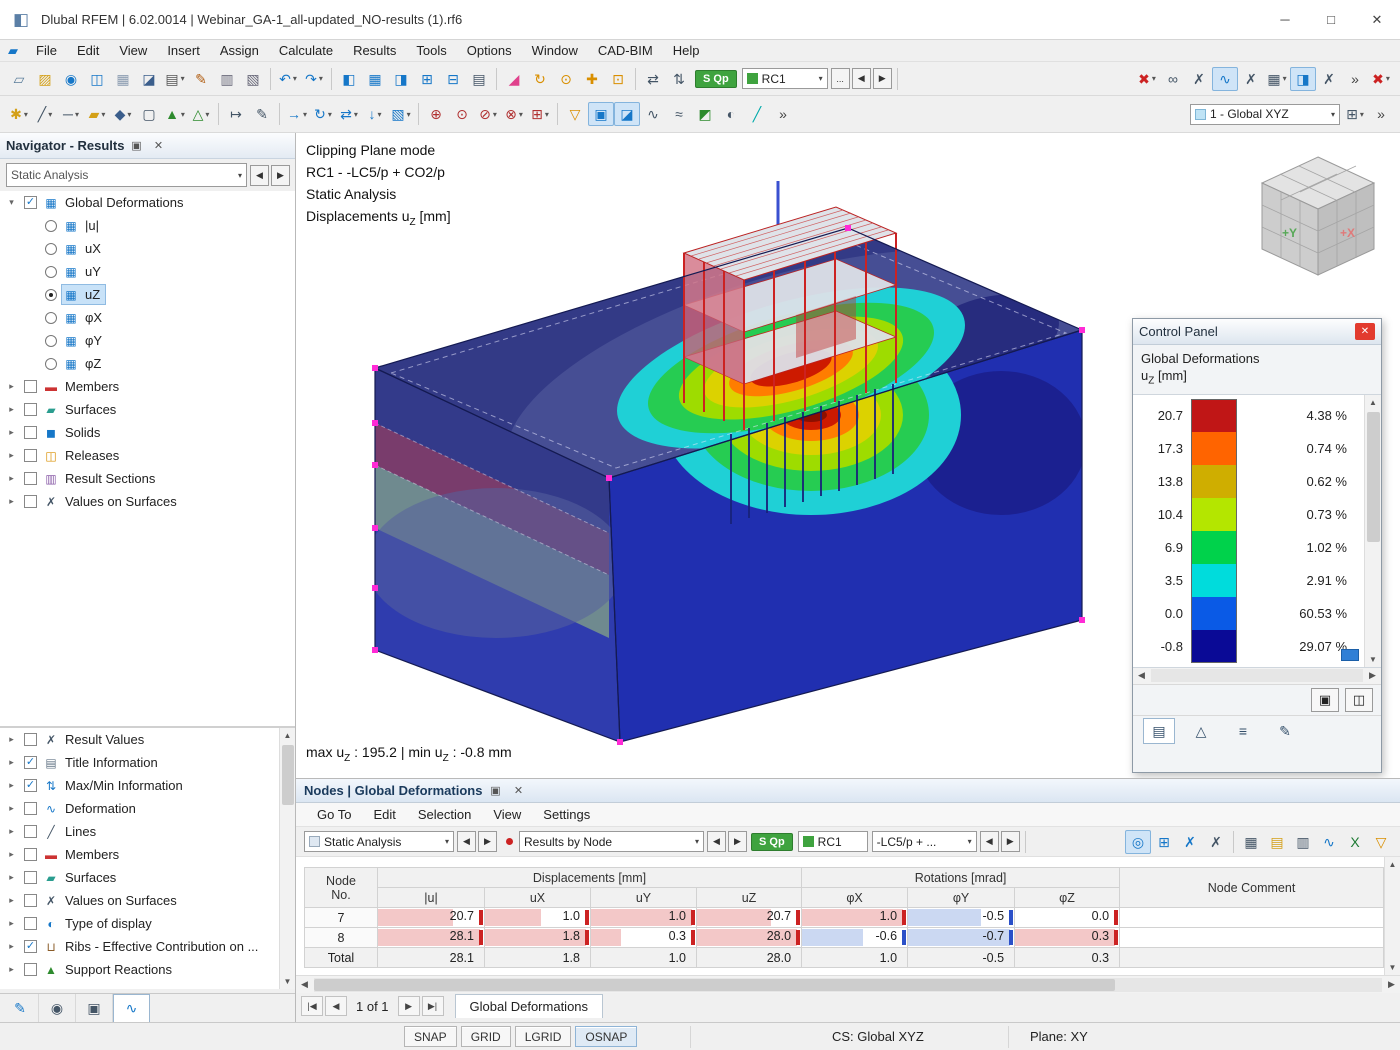 Image resolution: width=1400 pixels, height=1050 pixels. Describe the element at coordinates (1372, 675) in the screenshot. I see `scroll-right-icon: ▶` at that location.